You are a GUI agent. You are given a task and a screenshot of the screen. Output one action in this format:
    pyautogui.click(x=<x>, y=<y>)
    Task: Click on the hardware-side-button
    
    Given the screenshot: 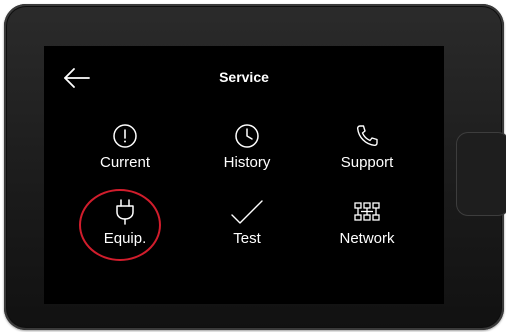 What is the action you would take?
    pyautogui.click(x=481, y=174)
    